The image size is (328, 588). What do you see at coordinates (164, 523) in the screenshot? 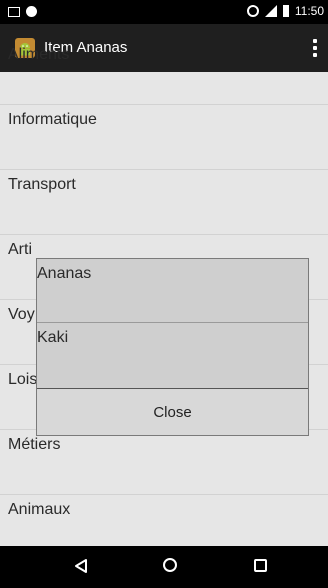
I see `list-item: Animaux` at bounding box center [164, 523].